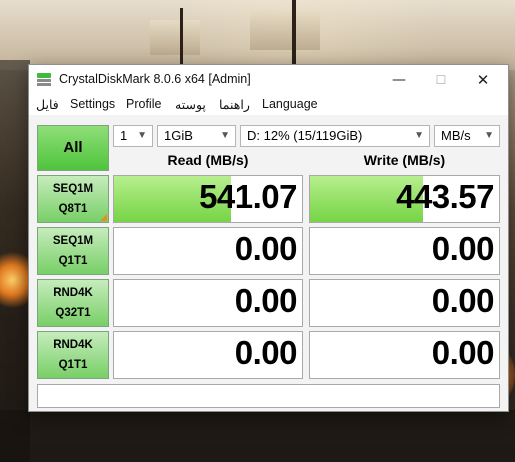 Image resolution: width=515 pixels, height=462 pixels. Describe the element at coordinates (208, 160) in the screenshot. I see `read-column-header: Read (MB/s)` at that location.